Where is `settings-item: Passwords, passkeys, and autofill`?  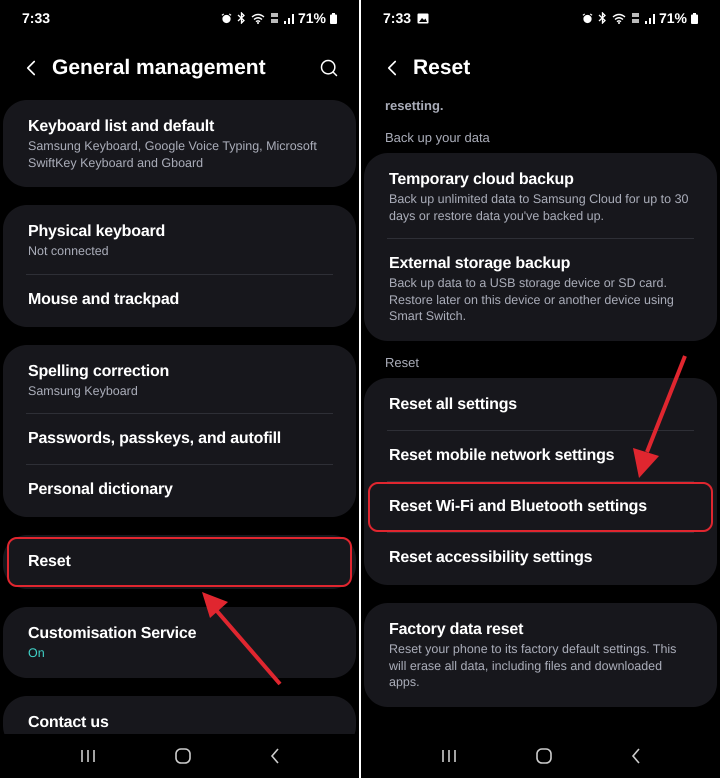
settings-item: Passwords, passkeys, and autofill is located at coordinates (179, 439).